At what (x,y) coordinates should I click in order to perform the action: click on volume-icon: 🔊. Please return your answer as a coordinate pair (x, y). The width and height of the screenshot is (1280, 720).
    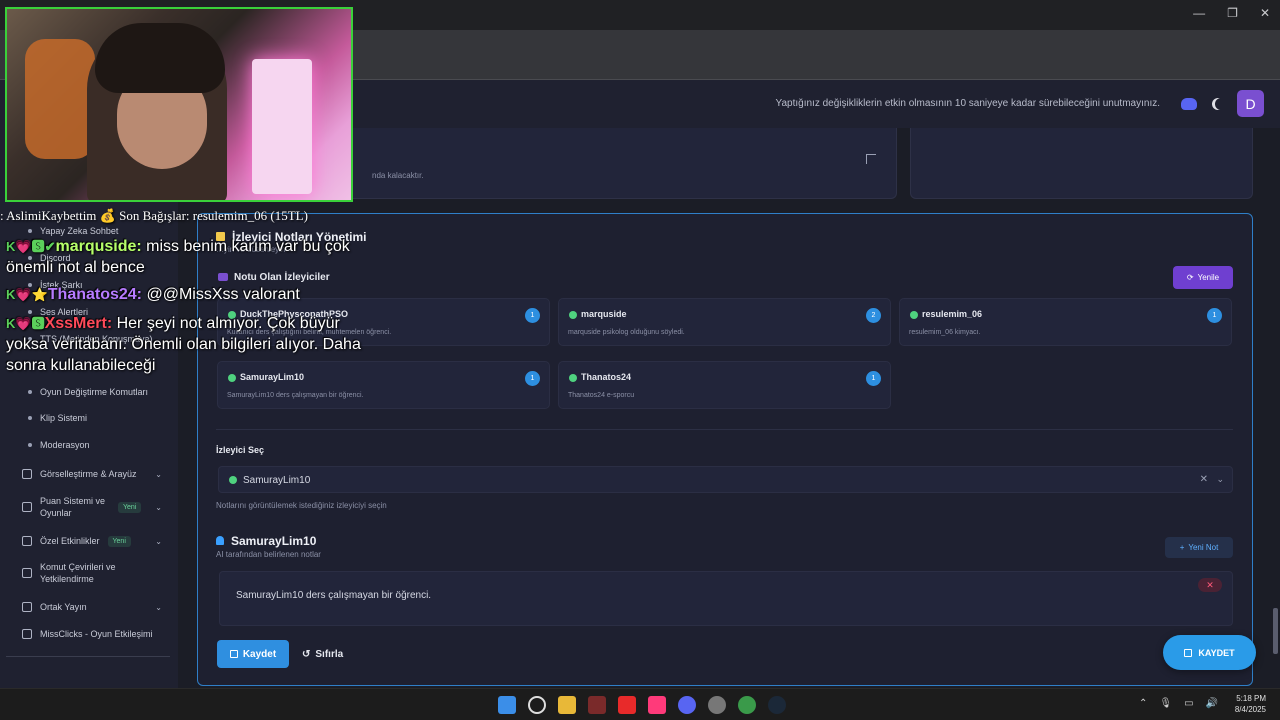
    Looking at the image, I should click on (1212, 703).